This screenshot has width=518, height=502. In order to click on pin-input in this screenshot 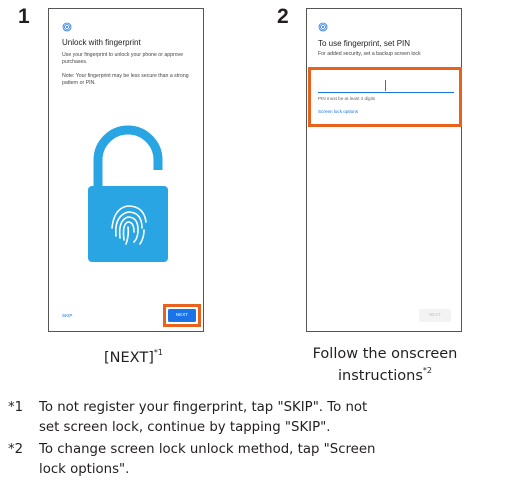, I will do `click(386, 86)`.